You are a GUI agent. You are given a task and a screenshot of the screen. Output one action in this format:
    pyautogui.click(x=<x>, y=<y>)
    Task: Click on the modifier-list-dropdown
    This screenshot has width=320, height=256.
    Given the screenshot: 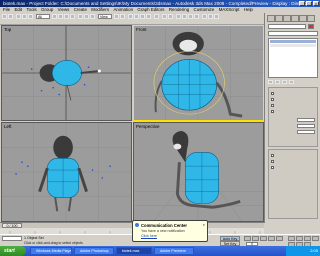 What is the action you would take?
    pyautogui.click(x=293, y=33)
    